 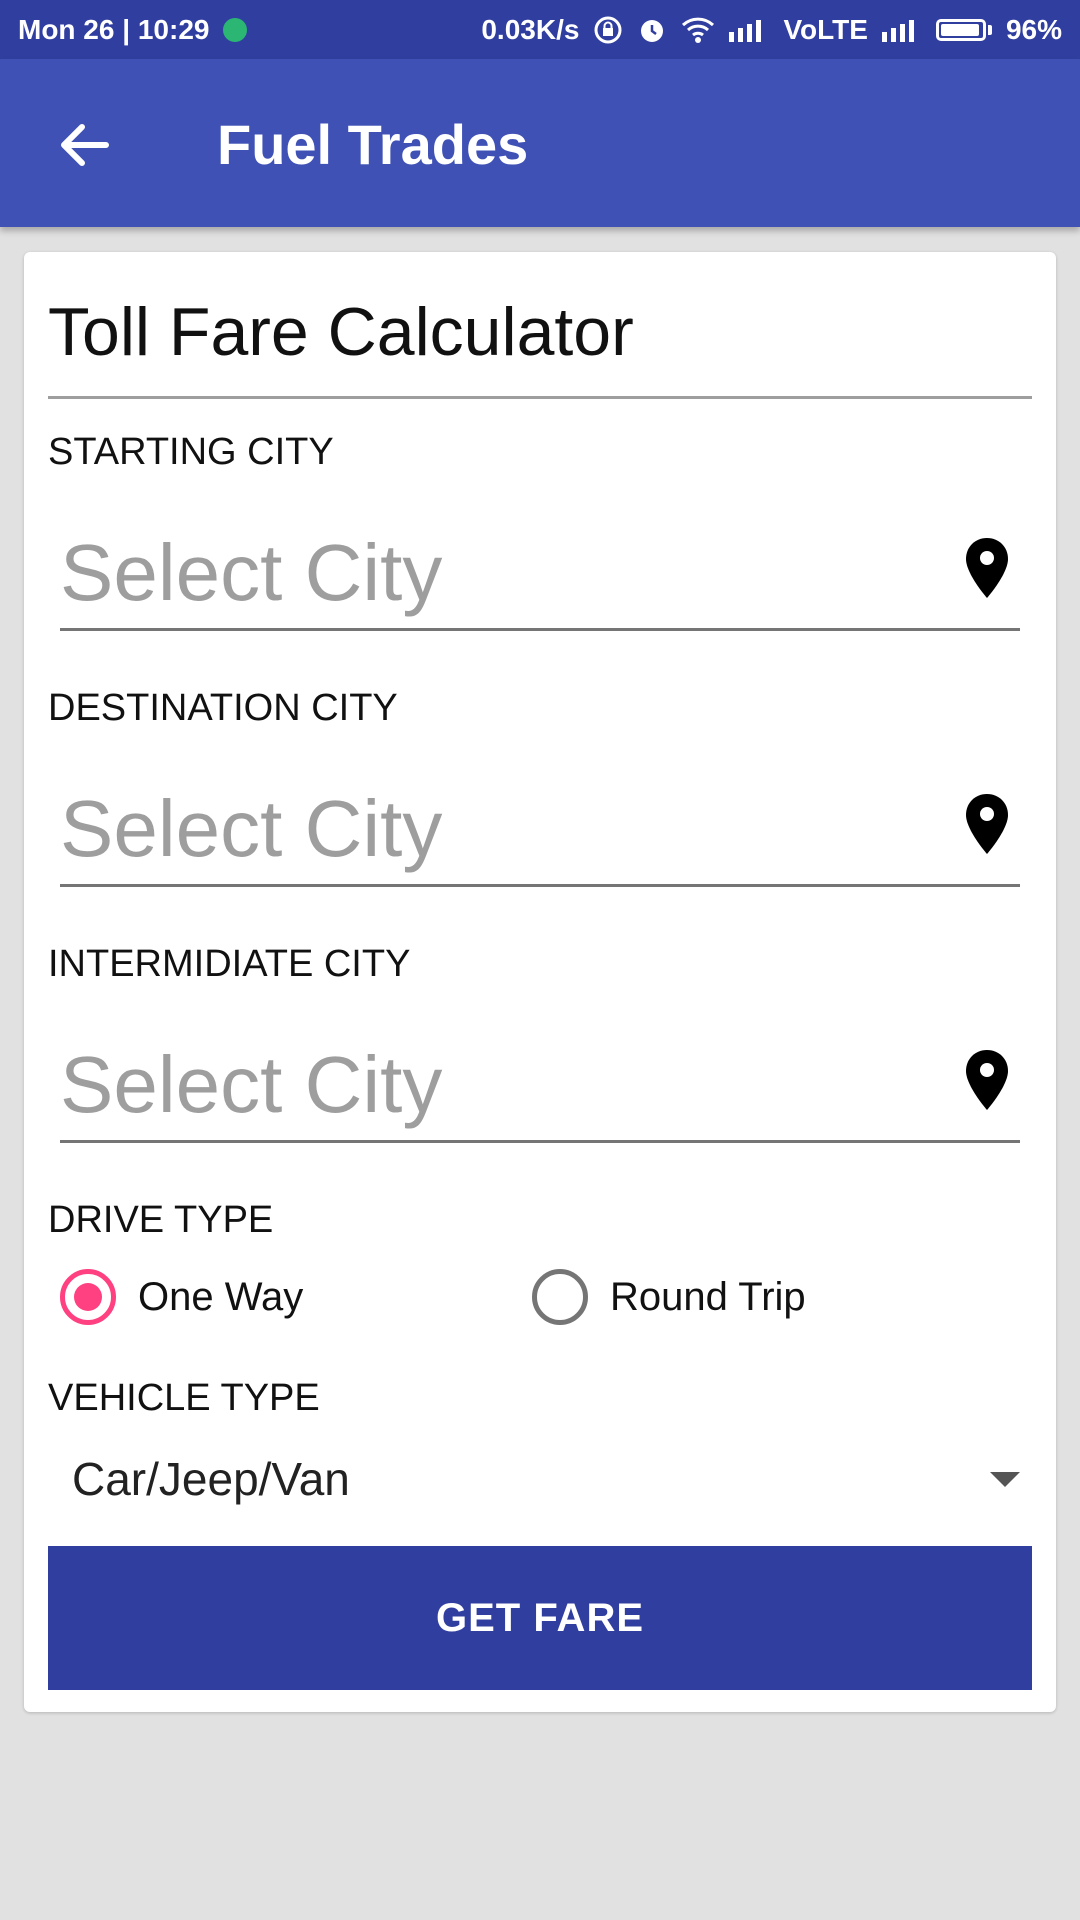 What do you see at coordinates (552, 1482) in the screenshot?
I see `vehicle-type-select: Car/Jeep/Van` at bounding box center [552, 1482].